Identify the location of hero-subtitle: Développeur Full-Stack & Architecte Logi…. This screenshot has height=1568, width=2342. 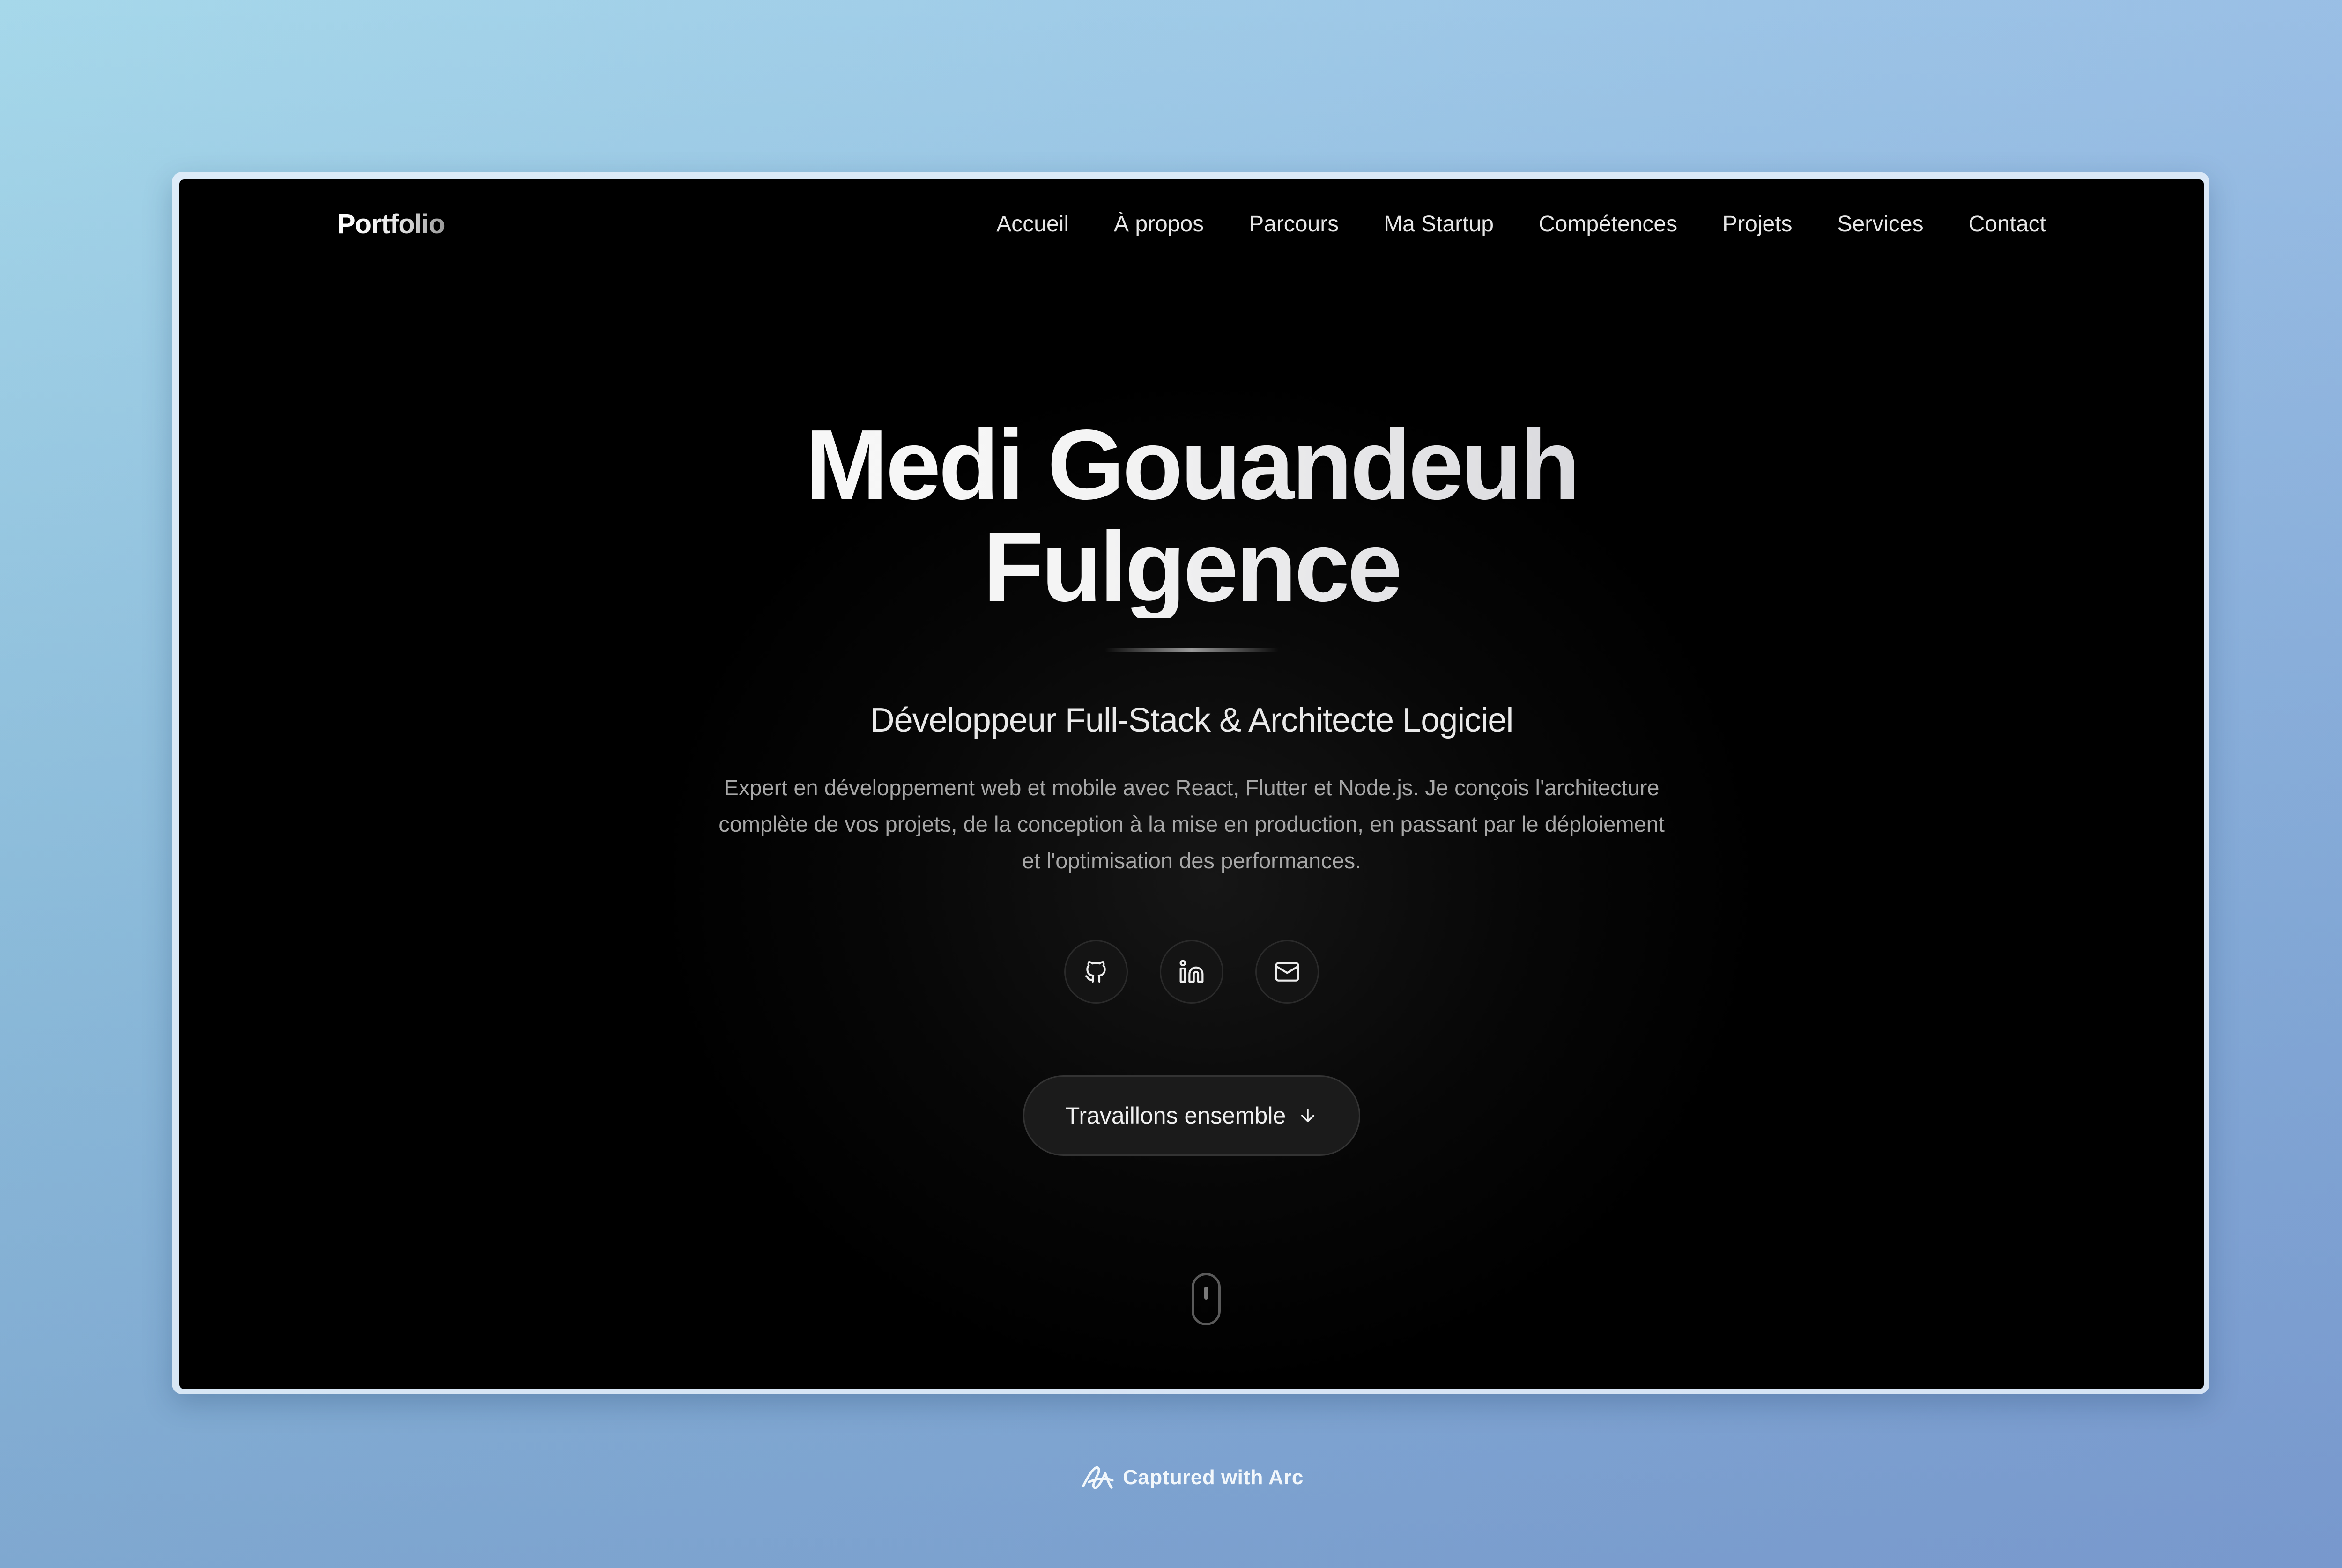
(1192, 720).